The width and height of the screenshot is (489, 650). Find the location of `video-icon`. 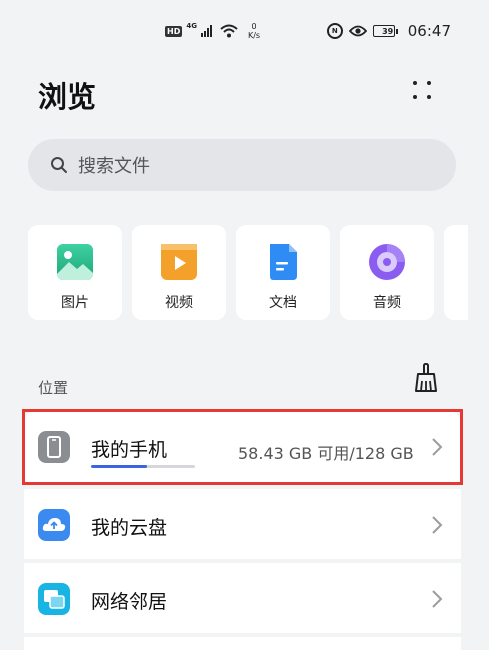

video-icon is located at coordinates (179, 262).